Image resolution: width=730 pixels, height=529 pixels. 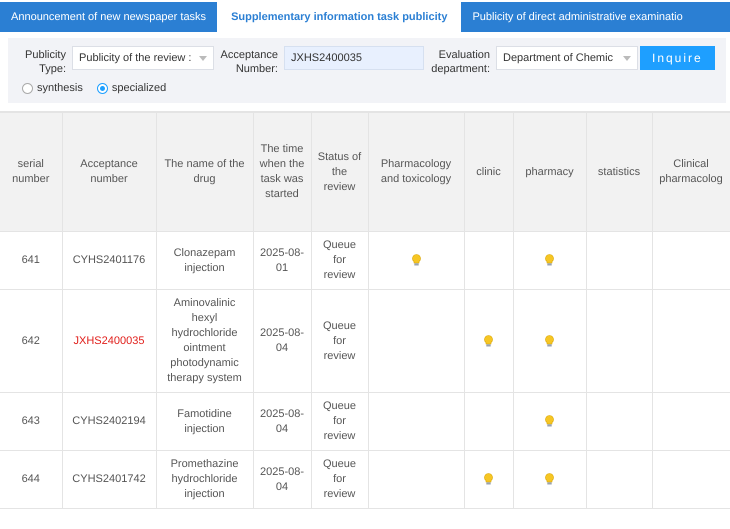 I want to click on table-cell: JXHS2400035, so click(x=109, y=341).